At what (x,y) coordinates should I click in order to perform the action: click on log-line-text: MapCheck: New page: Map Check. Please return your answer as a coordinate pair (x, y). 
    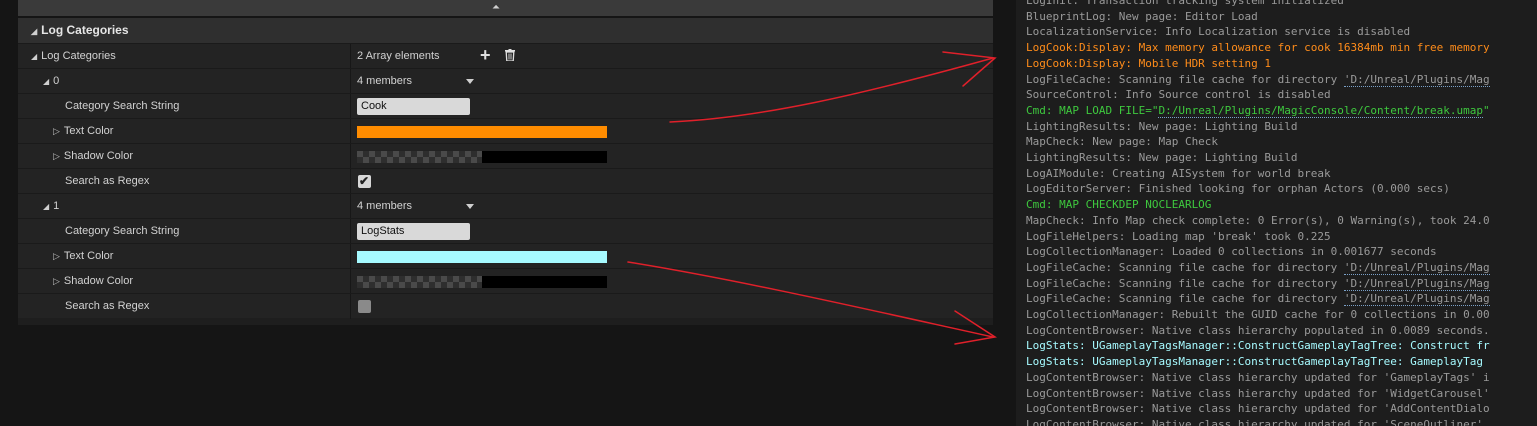
    Looking at the image, I should click on (1122, 142).